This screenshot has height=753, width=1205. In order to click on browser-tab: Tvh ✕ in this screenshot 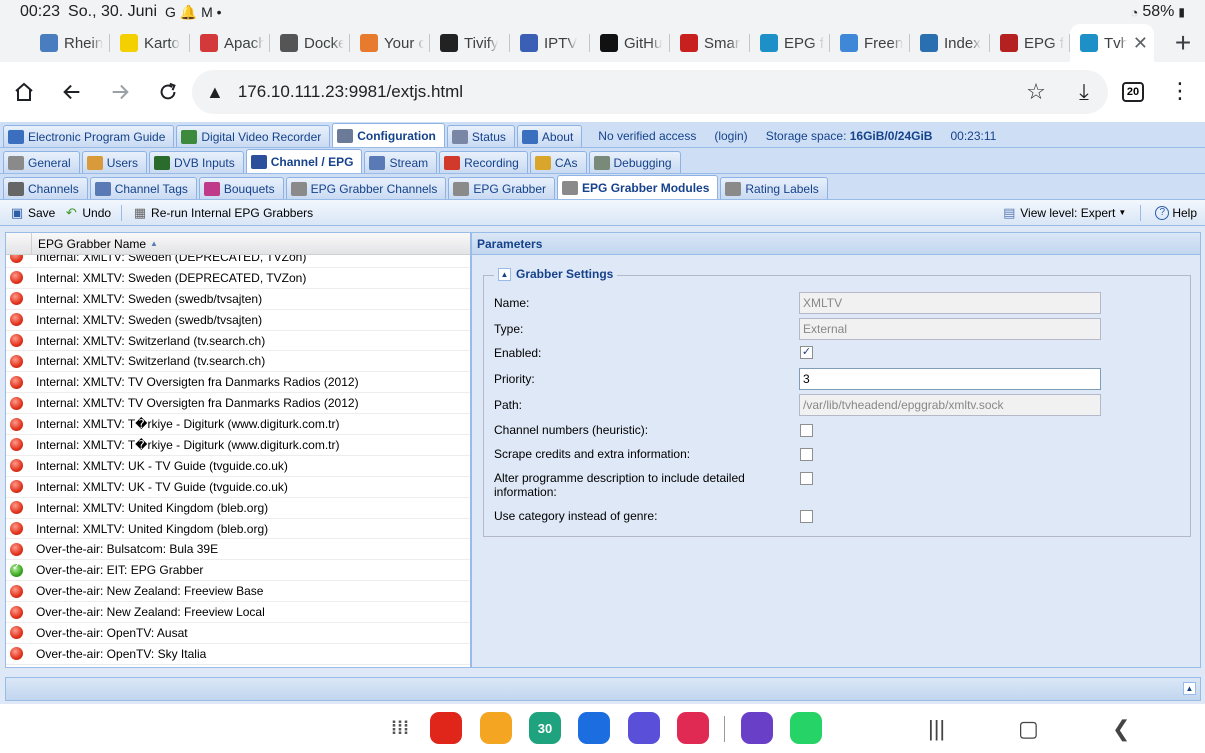, I will do `click(1112, 43)`.